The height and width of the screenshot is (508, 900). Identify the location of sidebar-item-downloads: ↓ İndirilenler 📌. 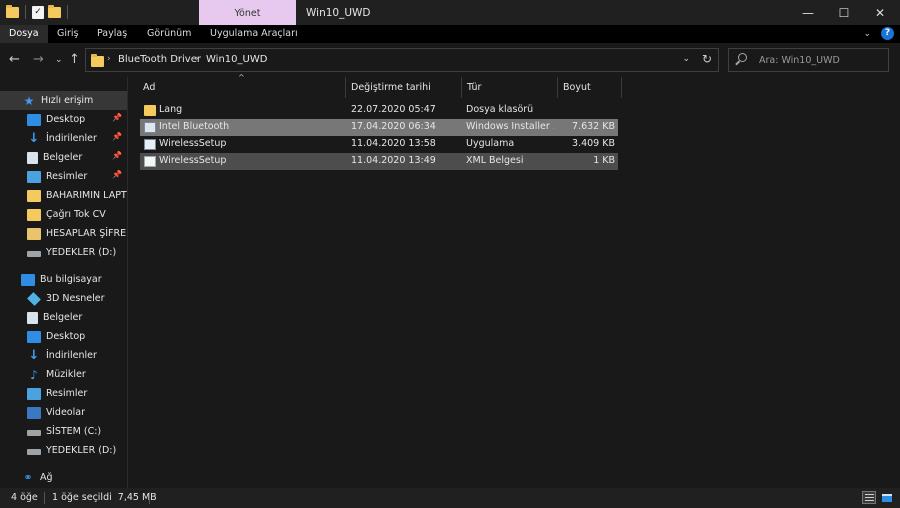
(63, 138).